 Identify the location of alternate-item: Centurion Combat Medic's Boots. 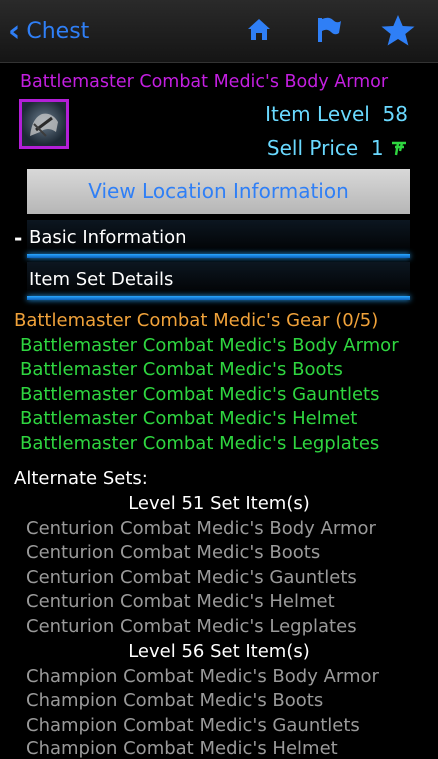
(173, 552).